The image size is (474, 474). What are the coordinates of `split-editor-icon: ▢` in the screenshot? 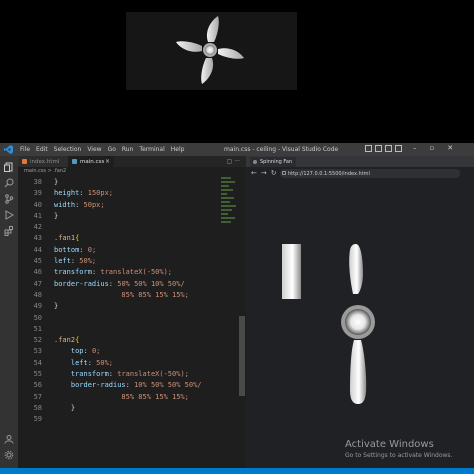 It's located at (230, 161).